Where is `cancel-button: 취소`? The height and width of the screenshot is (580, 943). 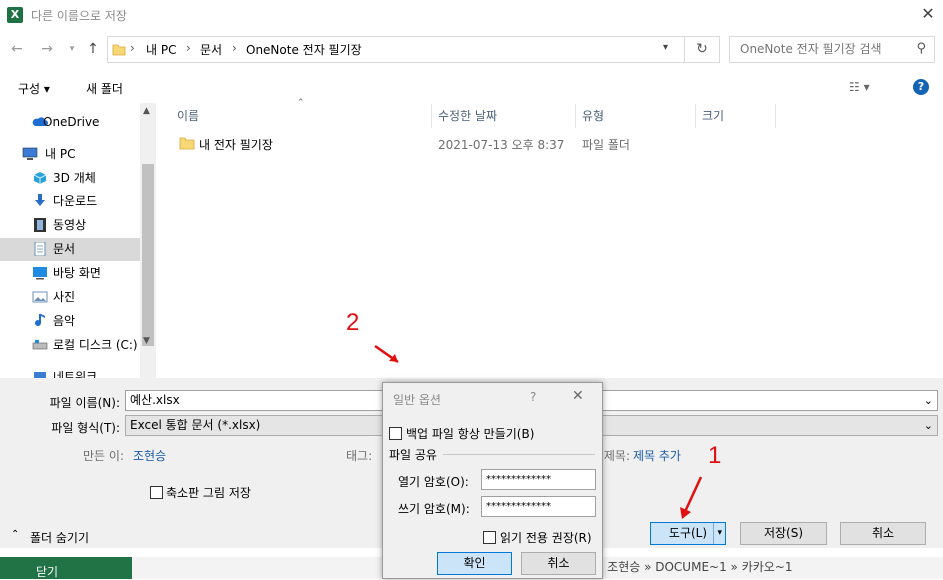 cancel-button: 취소 is located at coordinates (883, 533).